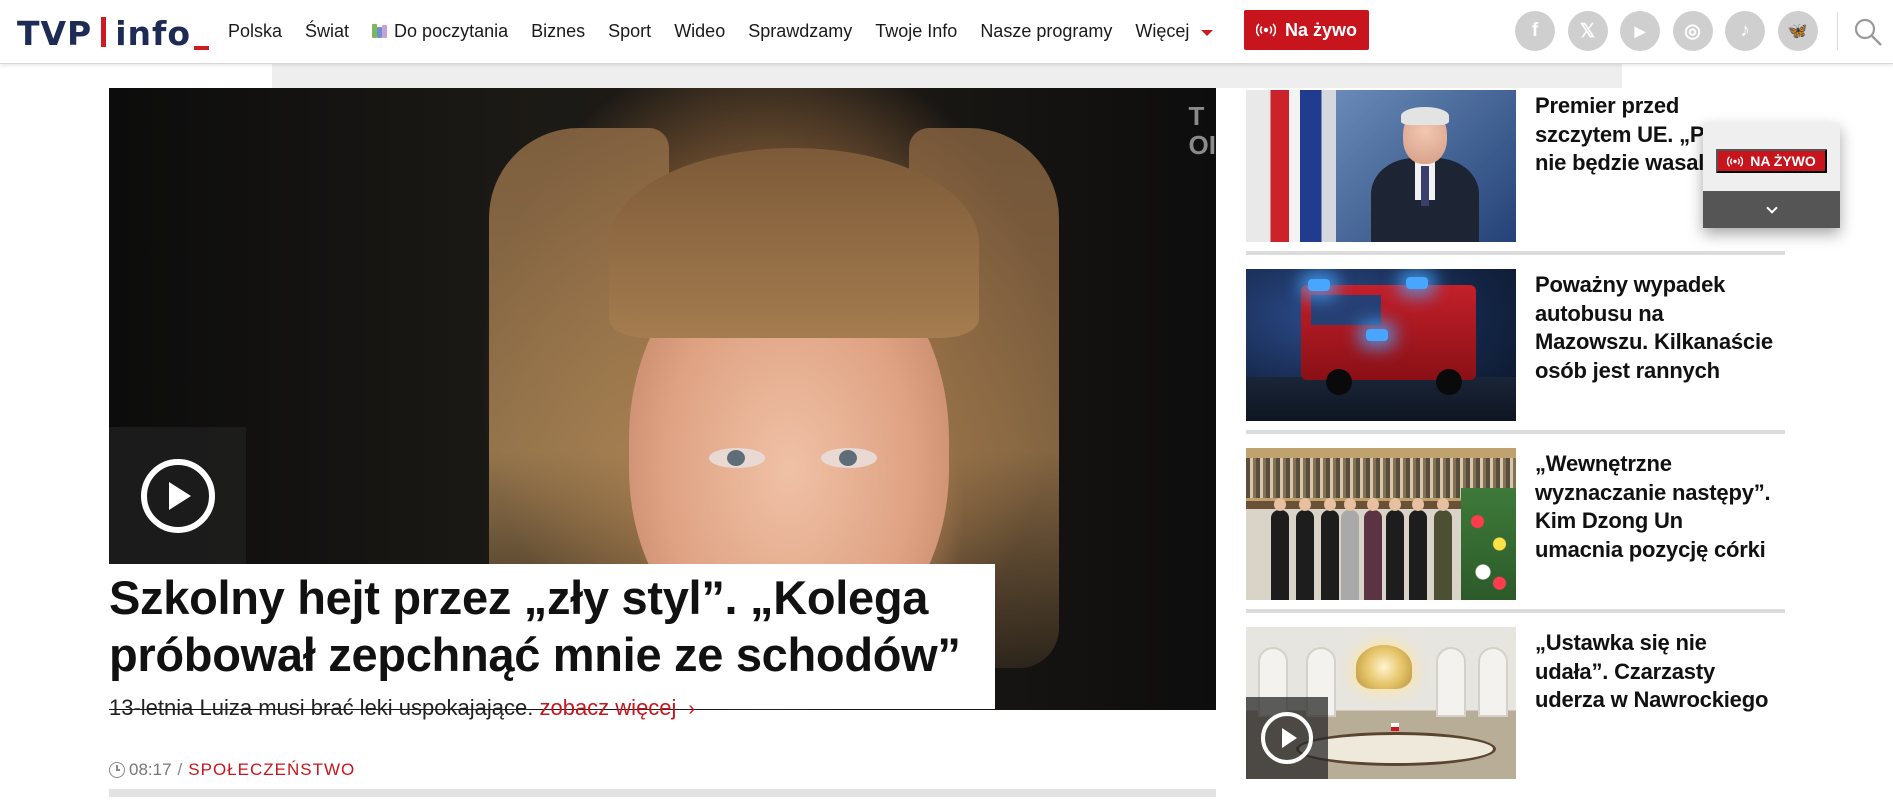 Image resolution: width=1893 pixels, height=808 pixels. Describe the element at coordinates (104, 32) in the screenshot. I see `logo-divider` at that location.